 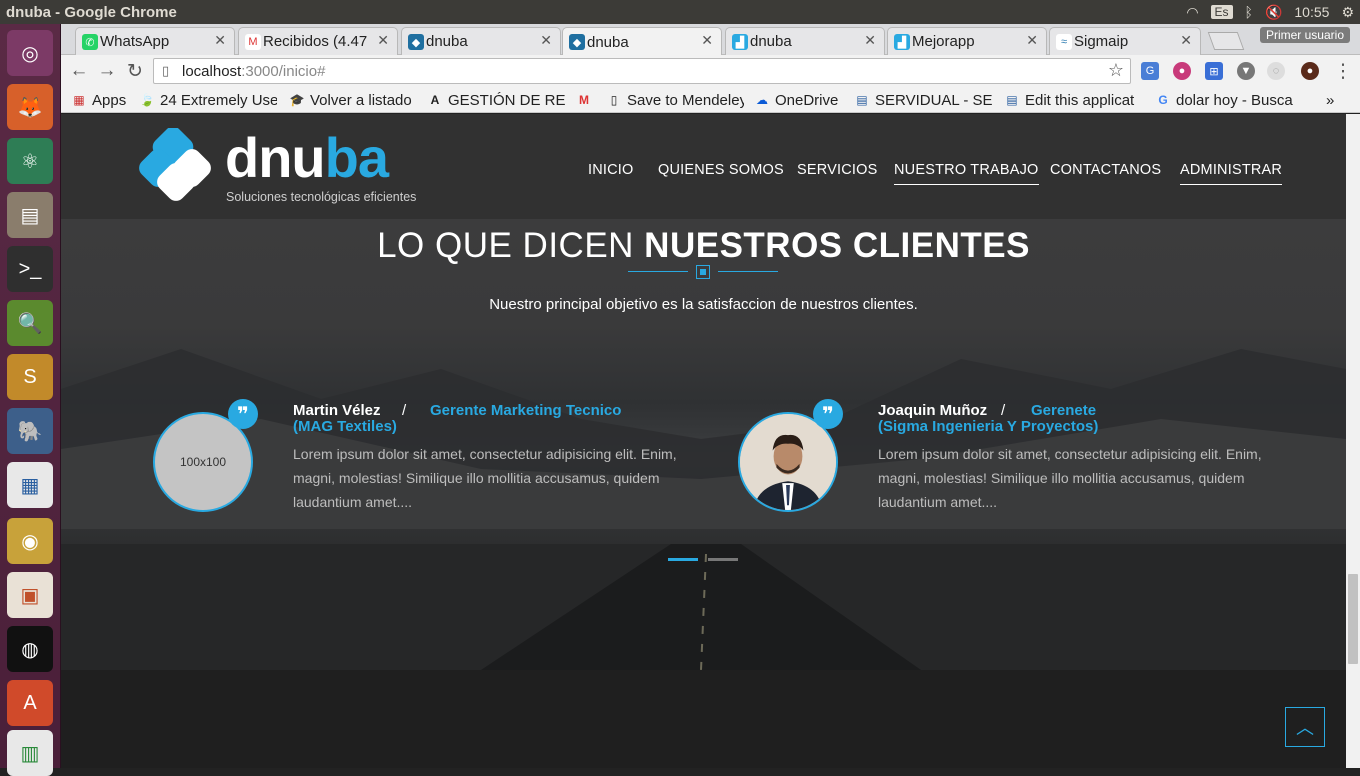 What do you see at coordinates (1273, 12) in the screenshot?
I see `volume-muted-icon: 🔇` at bounding box center [1273, 12].